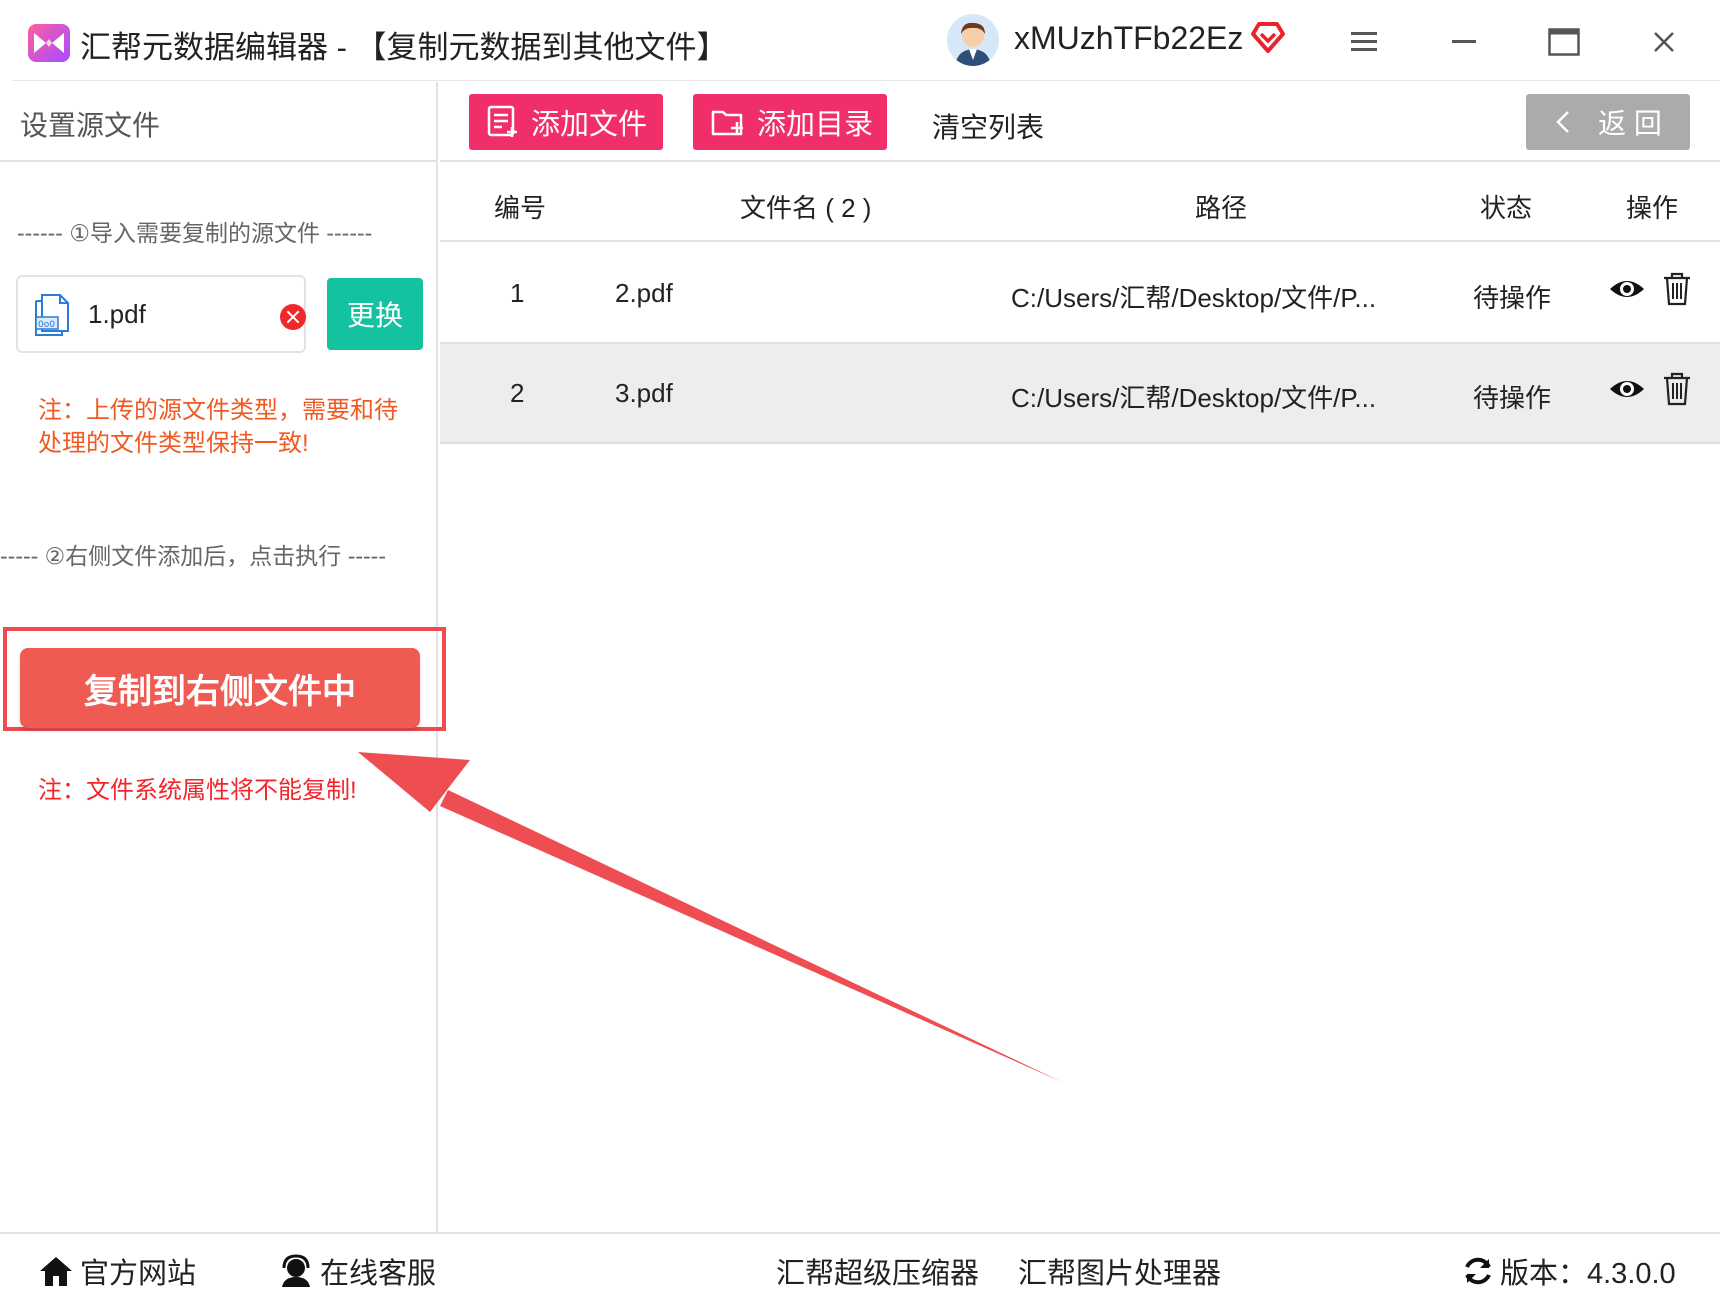  What do you see at coordinates (815, 125) in the screenshot?
I see `add-directory-label: 添加目录` at bounding box center [815, 125].